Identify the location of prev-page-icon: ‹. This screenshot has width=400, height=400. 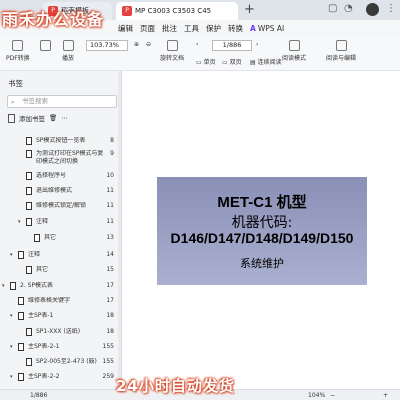
(197, 44).